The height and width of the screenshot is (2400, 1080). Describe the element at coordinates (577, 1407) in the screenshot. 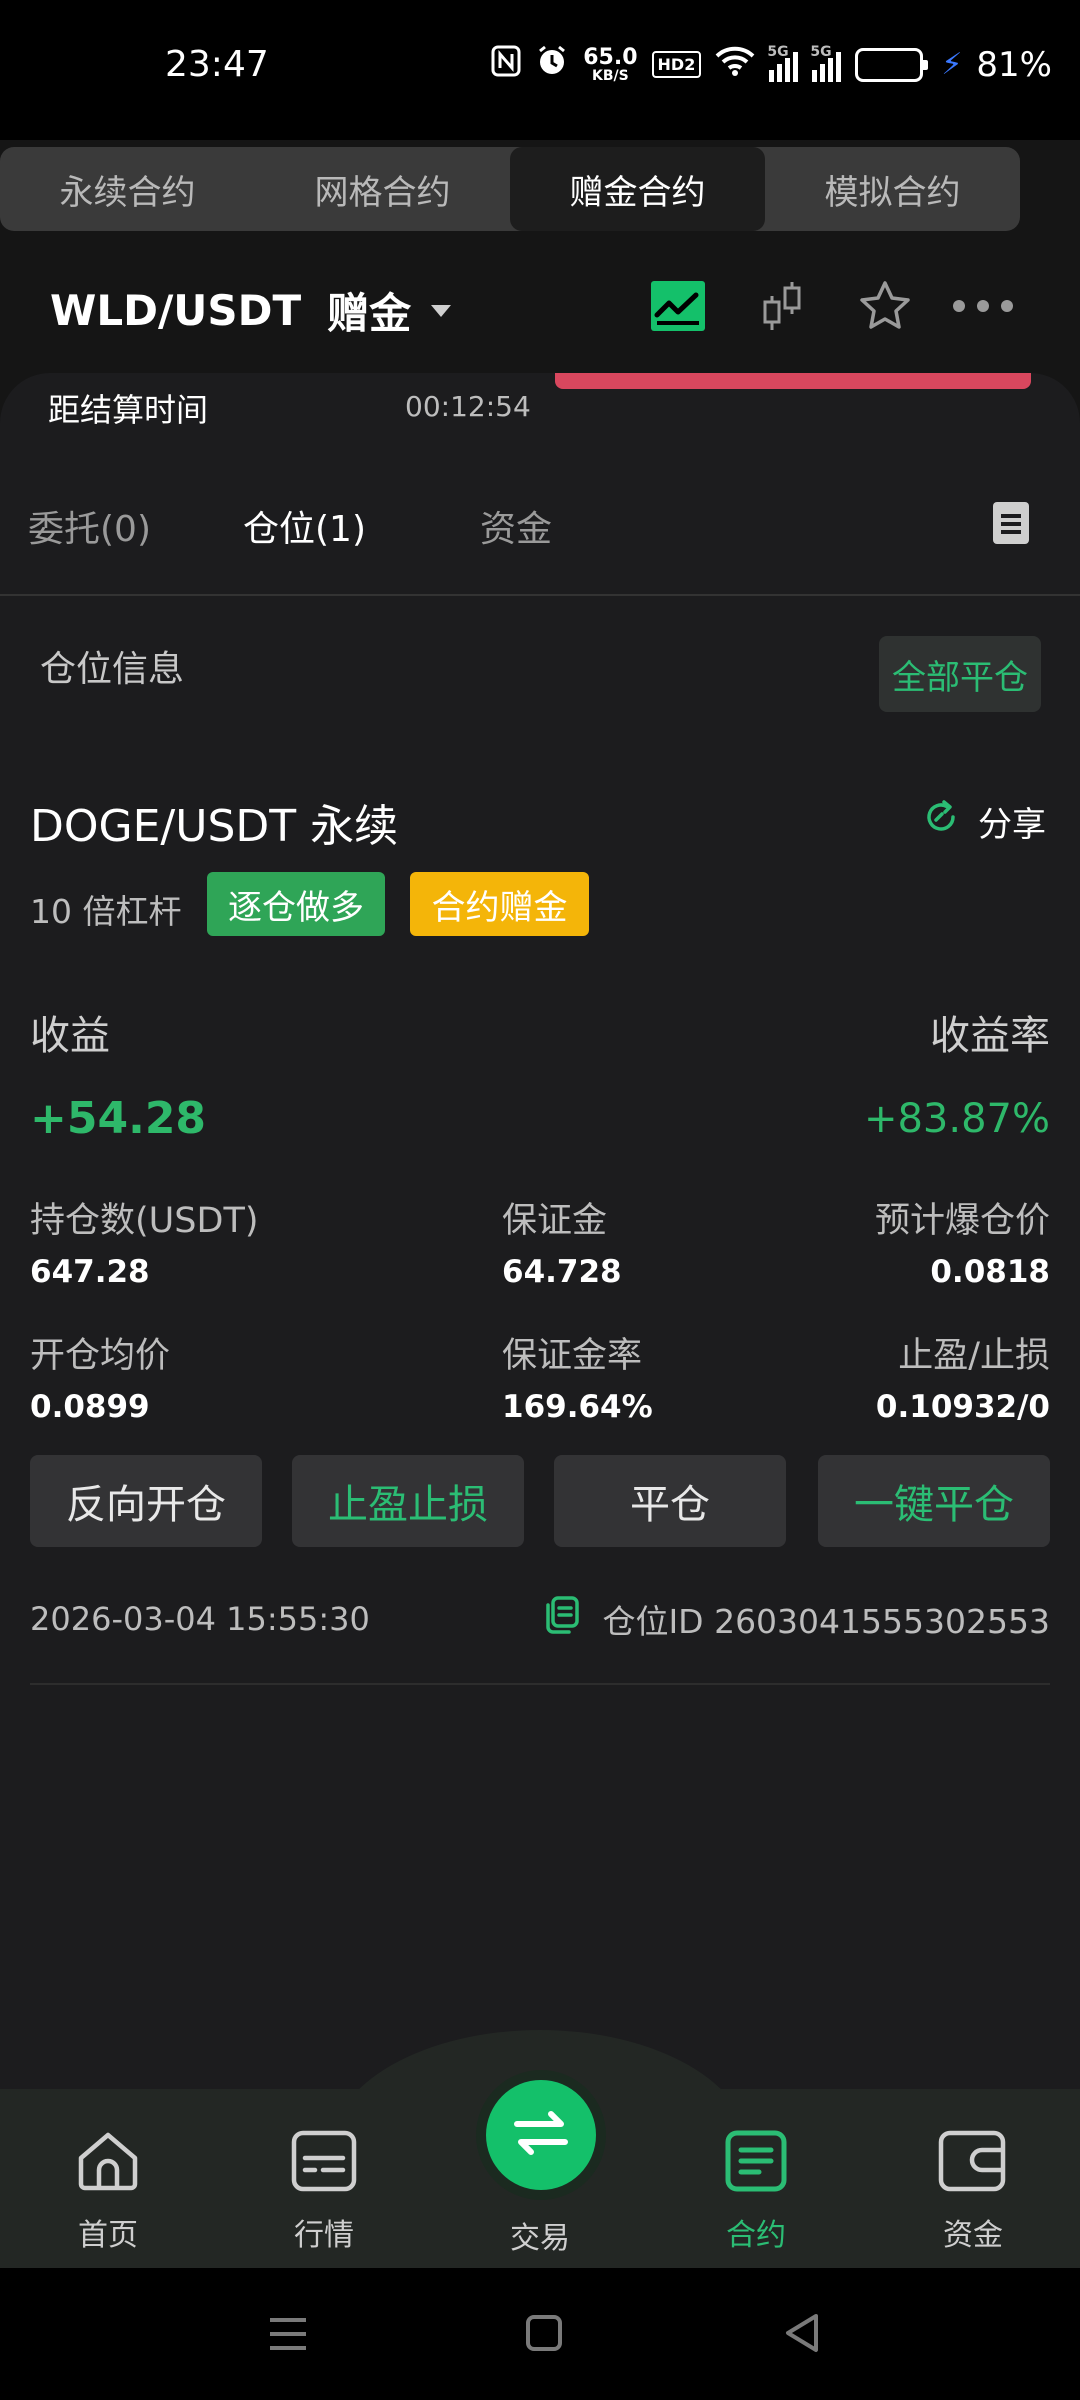

I see `margin-rate-value: 169.64%` at that location.